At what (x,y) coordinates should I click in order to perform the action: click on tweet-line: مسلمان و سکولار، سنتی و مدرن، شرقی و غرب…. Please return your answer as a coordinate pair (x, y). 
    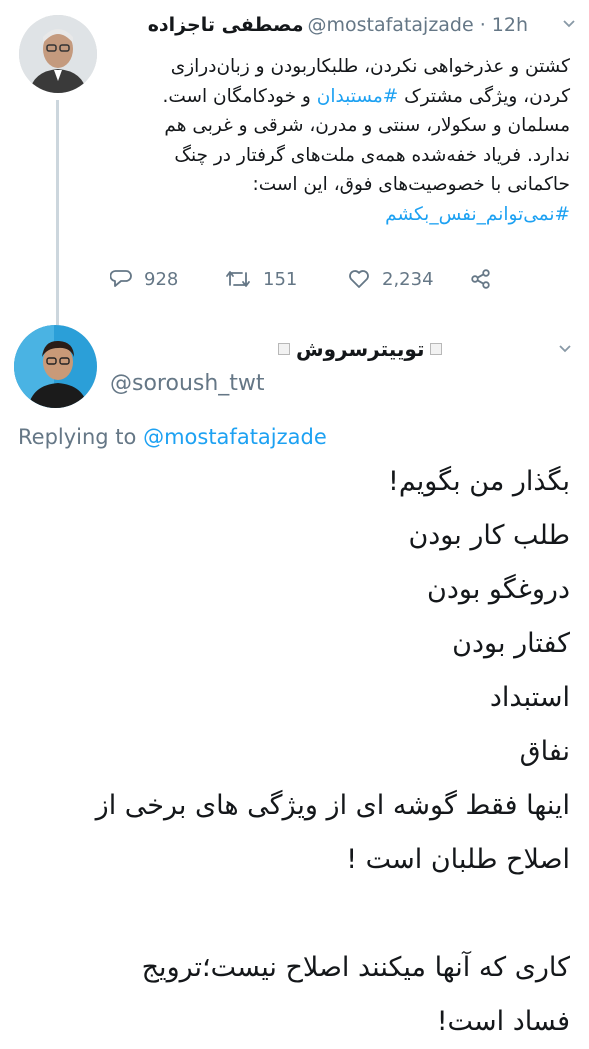
    Looking at the image, I should click on (367, 125).